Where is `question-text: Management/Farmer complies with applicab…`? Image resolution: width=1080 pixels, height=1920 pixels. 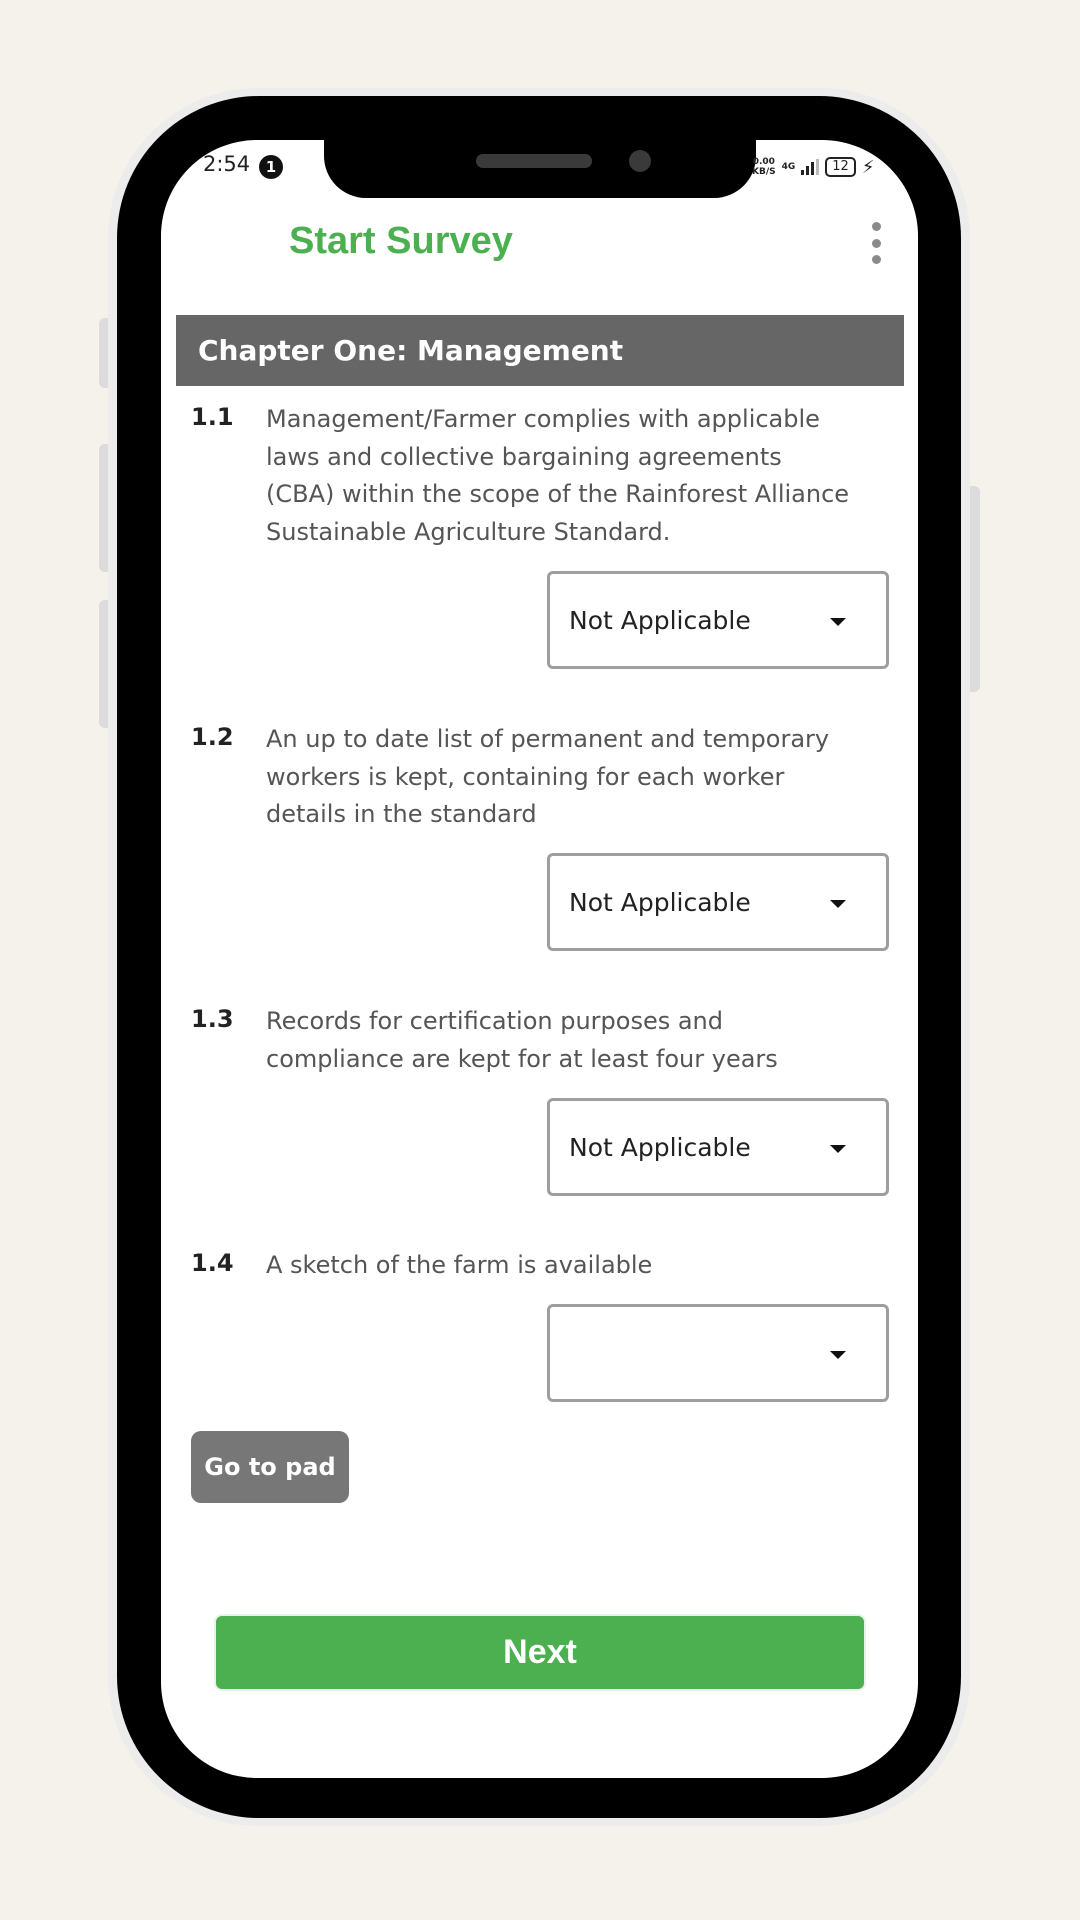
question-text: Management/Farmer complies with applicab… is located at coordinates (558, 475).